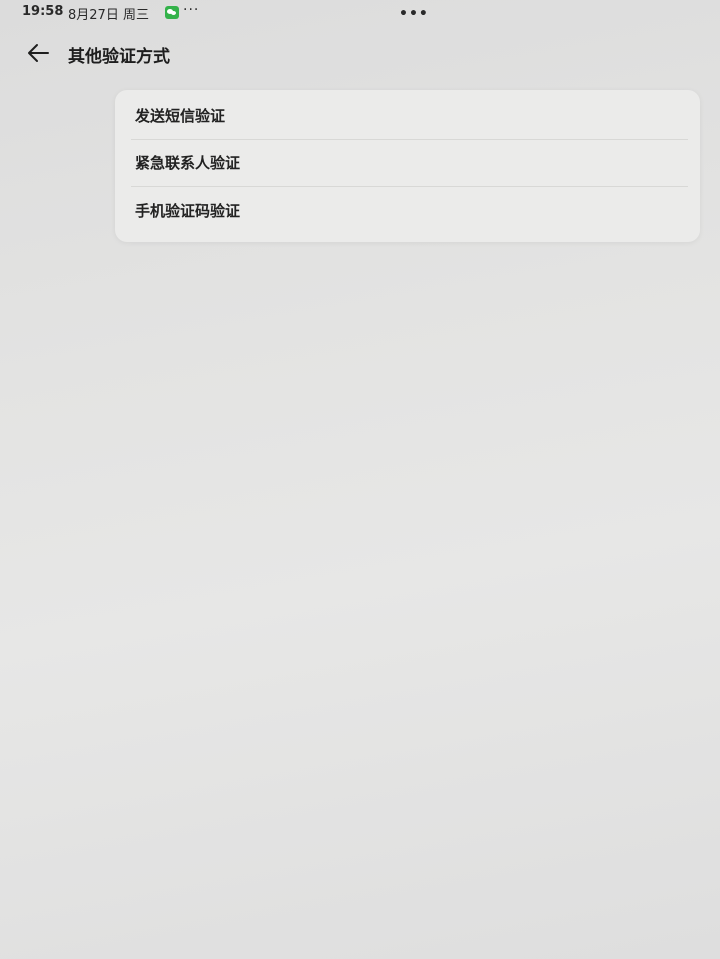 This screenshot has height=959, width=720. What do you see at coordinates (180, 116) in the screenshot?
I see `menu-item-label: 发送短信验证` at bounding box center [180, 116].